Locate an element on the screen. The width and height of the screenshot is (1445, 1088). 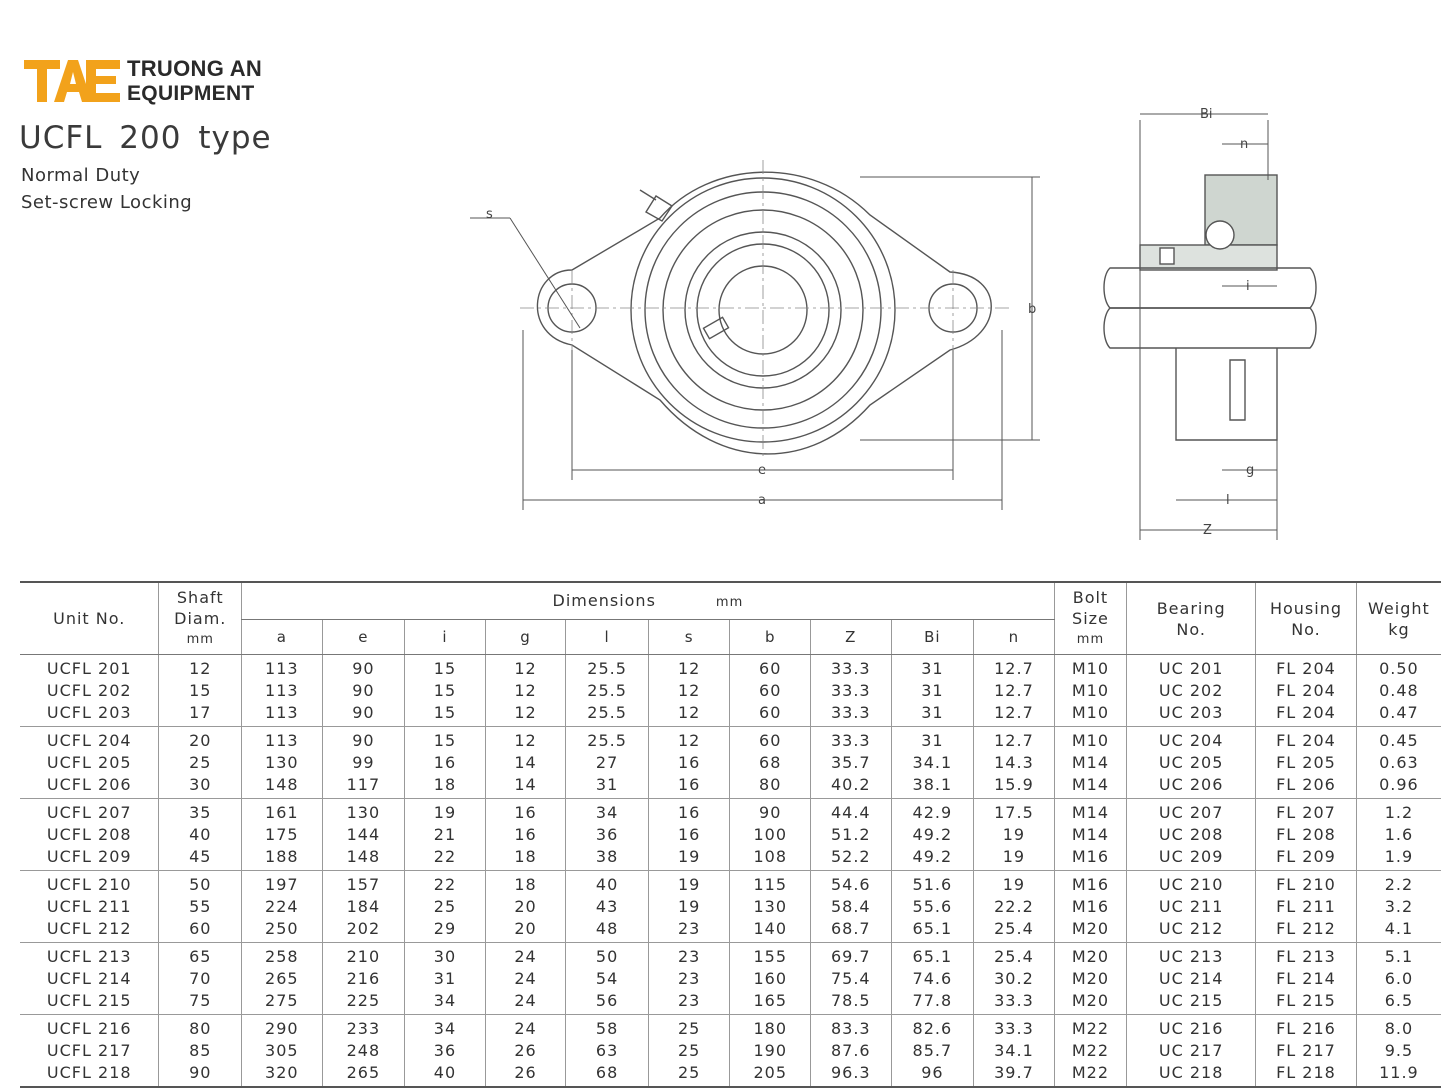
table-value: 40.2 is located at coordinates (850, 784).